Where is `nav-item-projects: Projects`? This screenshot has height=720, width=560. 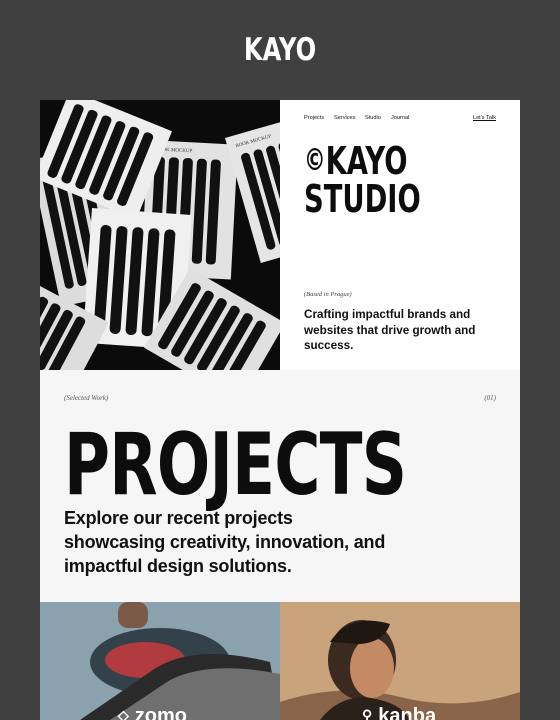
nav-item-projects: Projects is located at coordinates (314, 118).